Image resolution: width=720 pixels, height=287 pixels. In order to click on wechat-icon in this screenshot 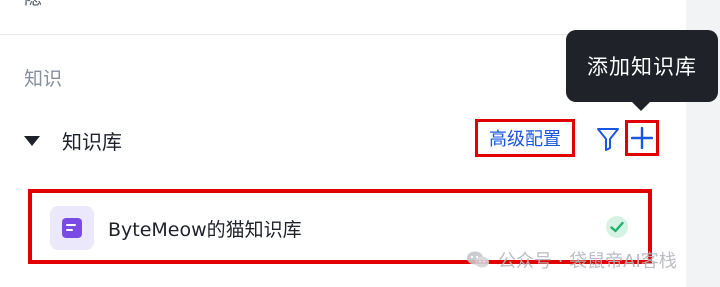, I will do `click(478, 259)`.